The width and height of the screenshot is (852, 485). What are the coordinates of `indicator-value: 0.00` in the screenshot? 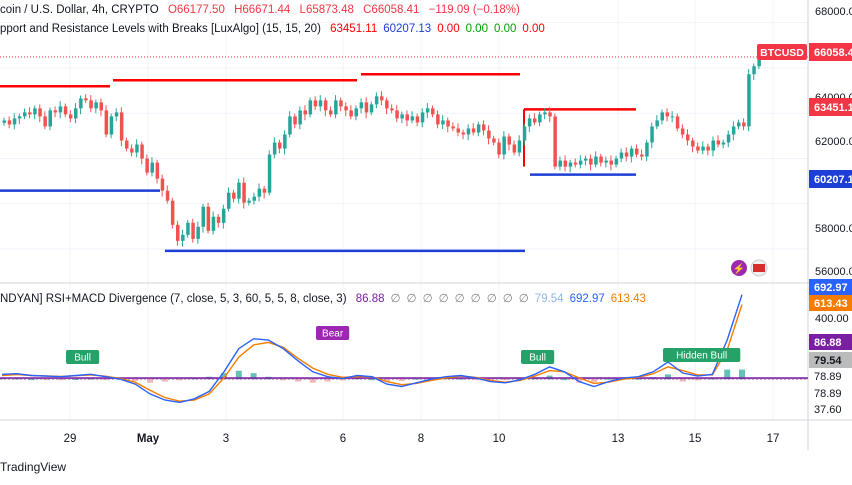 It's located at (533, 29).